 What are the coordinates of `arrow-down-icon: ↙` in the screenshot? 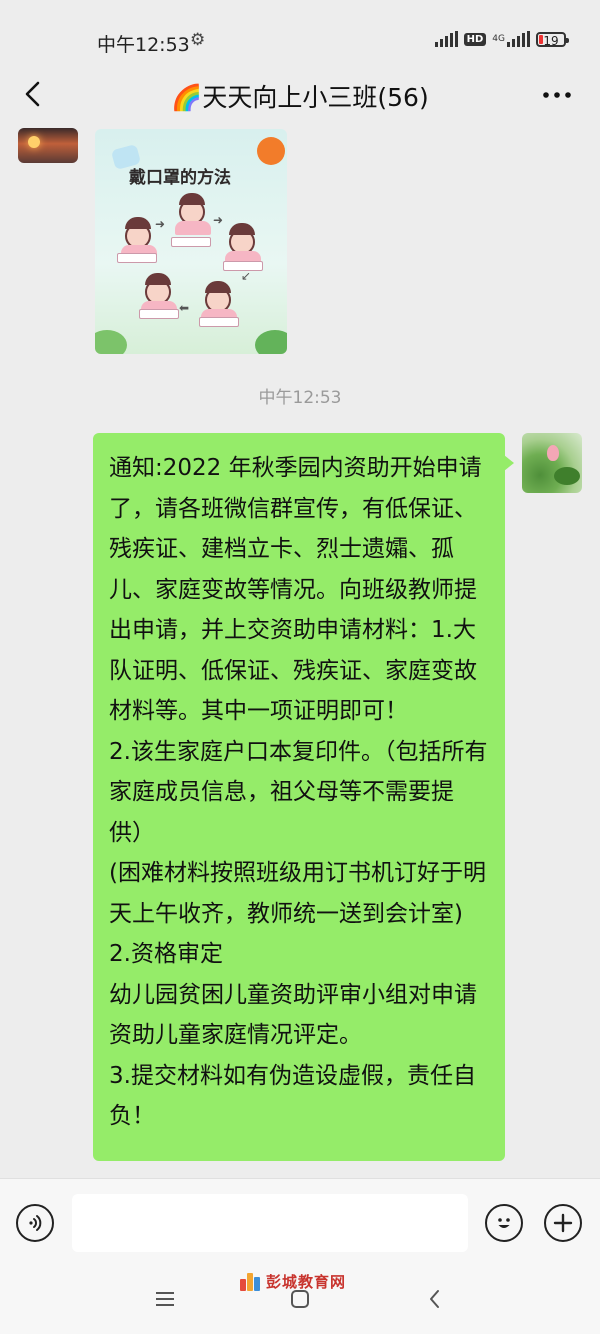 It's located at (246, 276).